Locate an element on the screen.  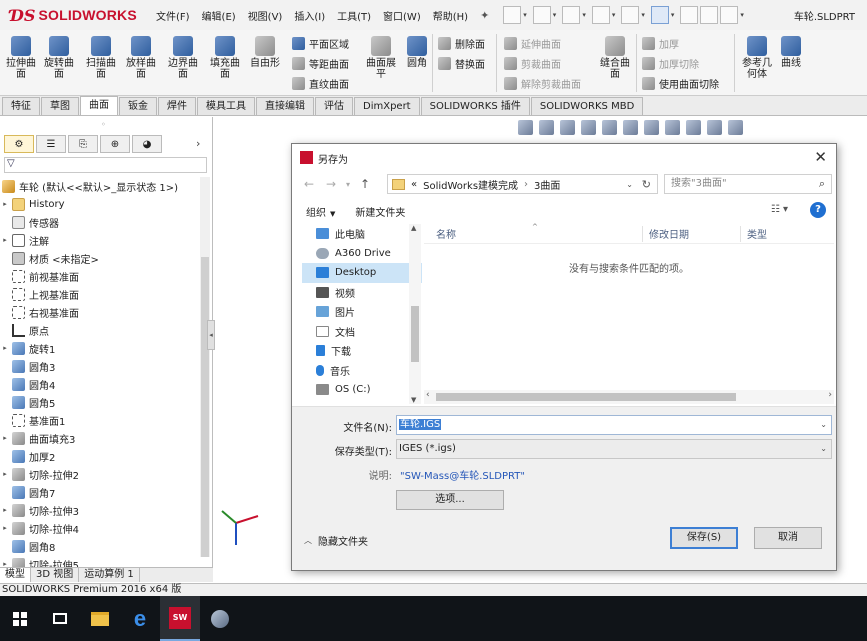
menu-insert: 插入(I) is located at coordinates (309, 15).